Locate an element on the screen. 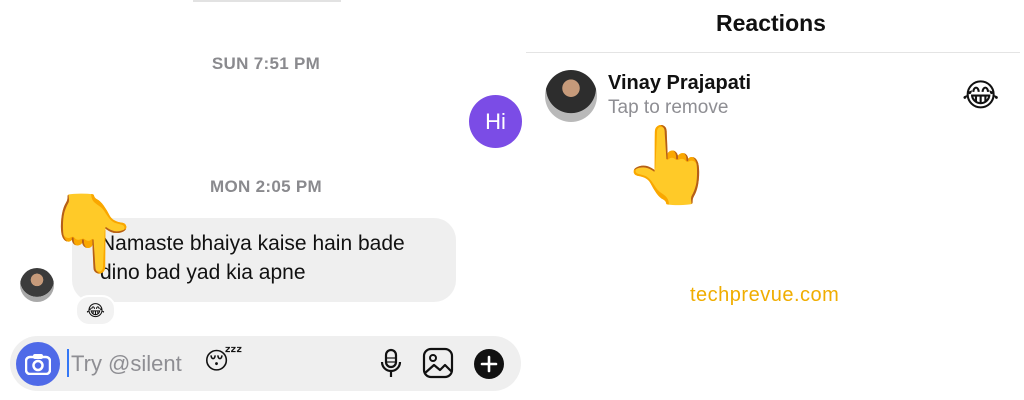  top-bar is located at coordinates (267, 1).